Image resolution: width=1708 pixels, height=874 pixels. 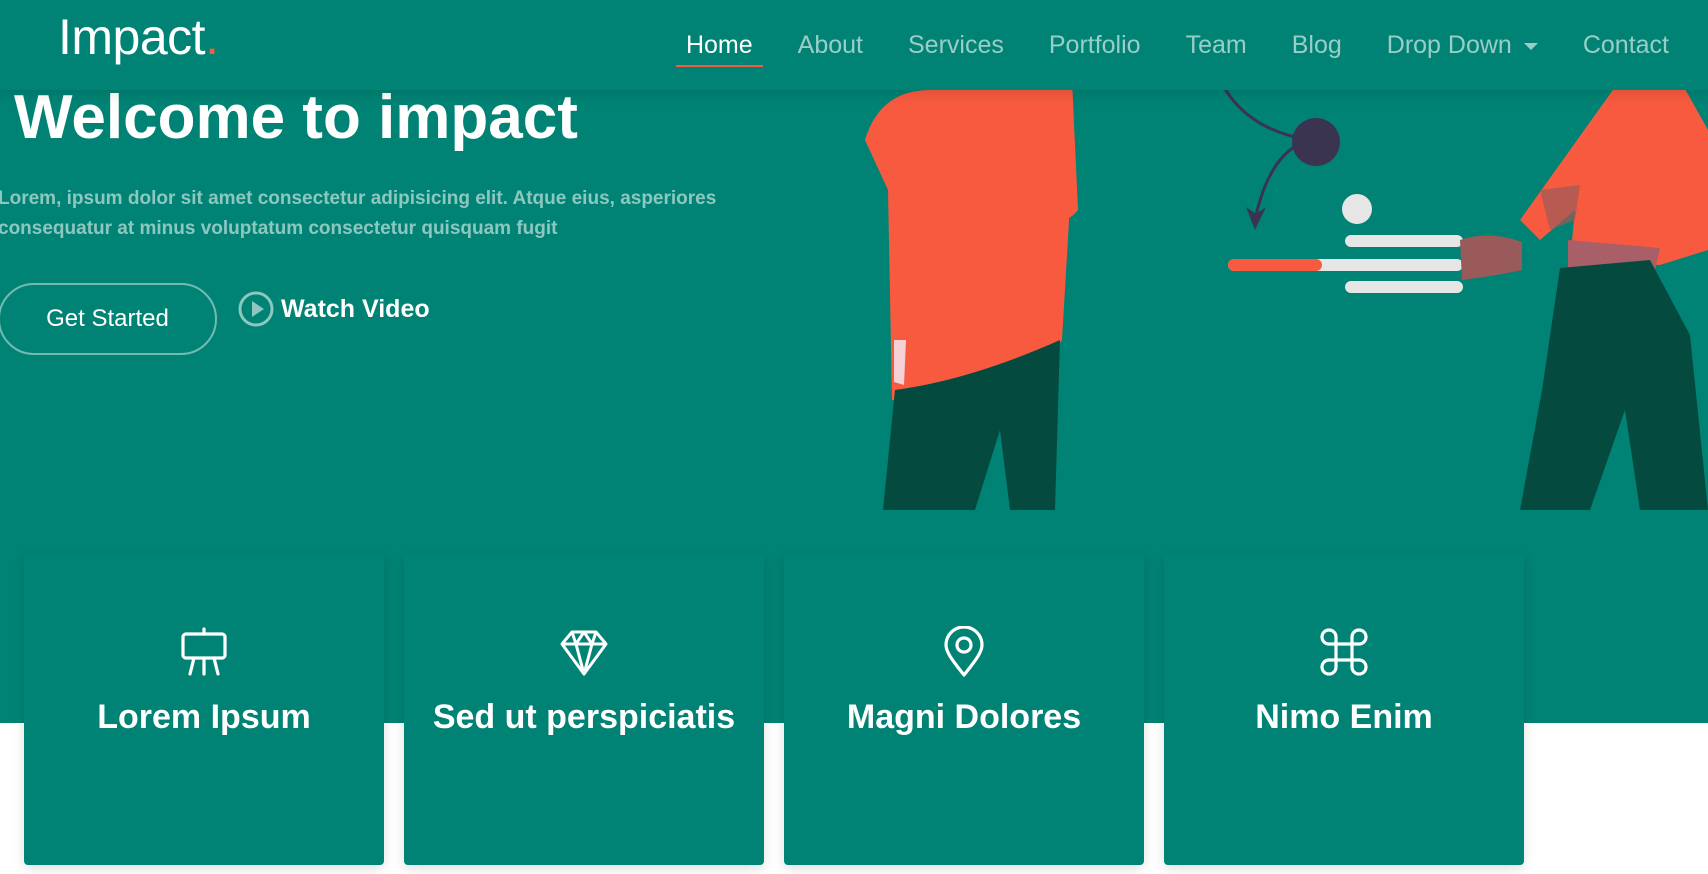 What do you see at coordinates (1530, 46) in the screenshot?
I see `chevron-down-icon` at bounding box center [1530, 46].